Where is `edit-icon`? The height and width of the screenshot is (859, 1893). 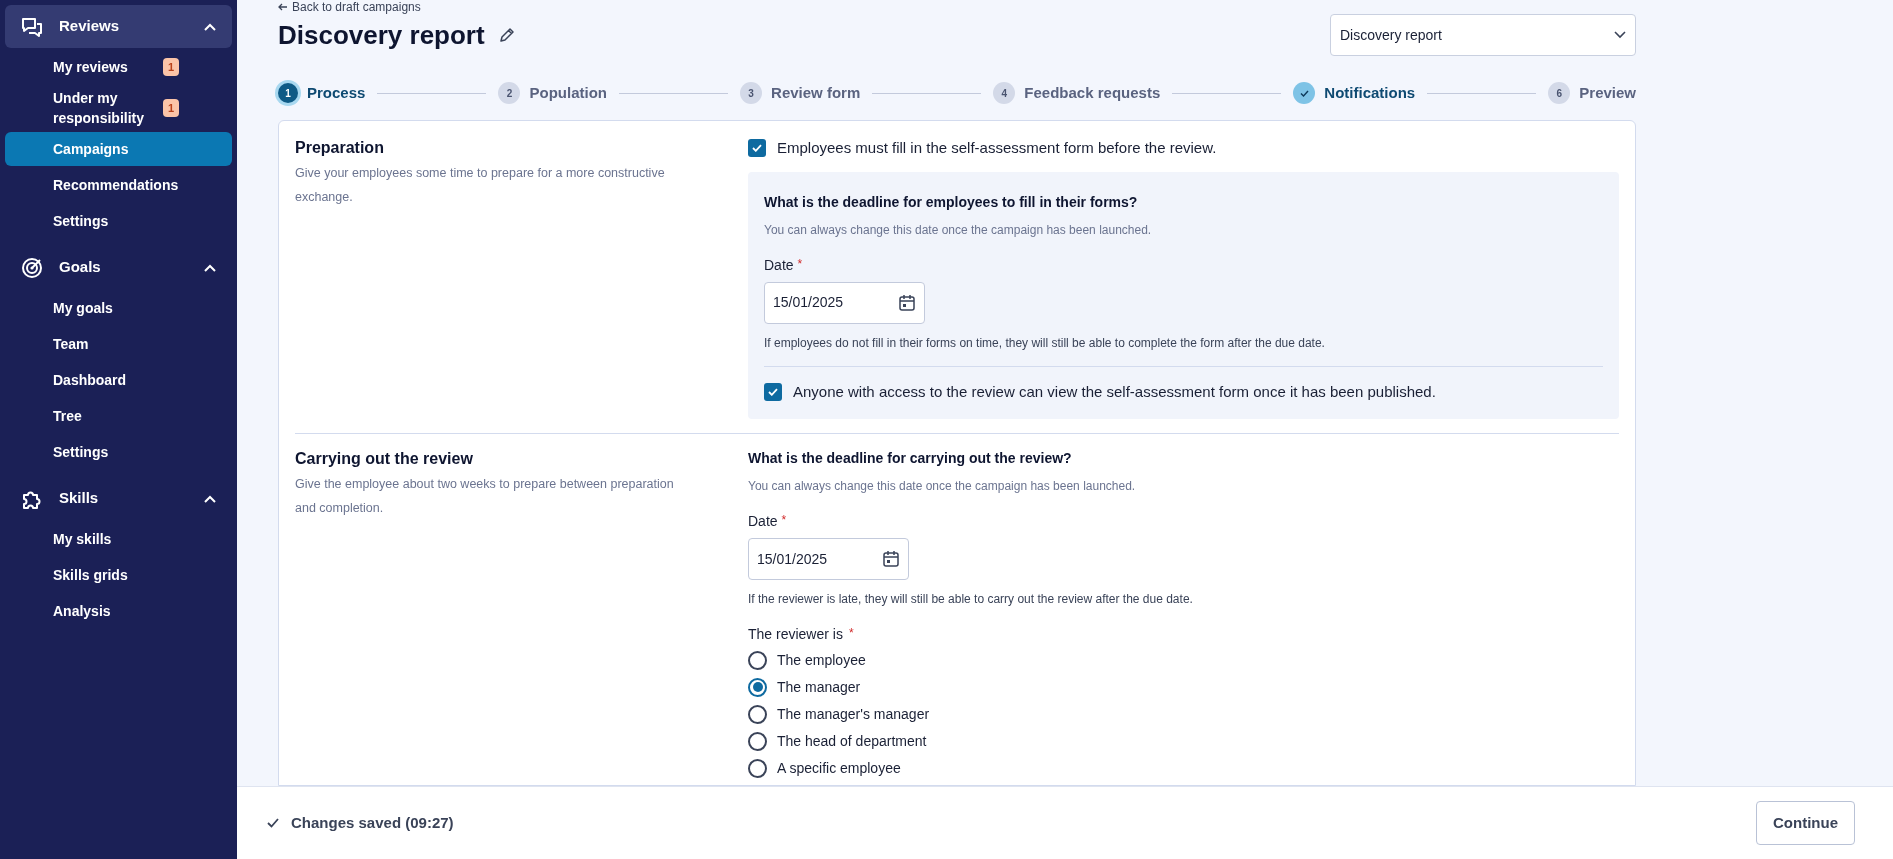
edit-icon is located at coordinates (506, 35).